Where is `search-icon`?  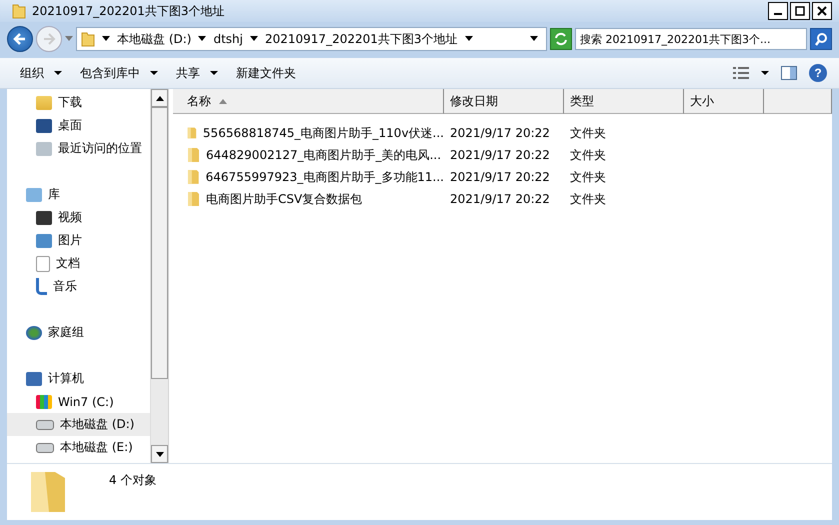
search-icon is located at coordinates (821, 39).